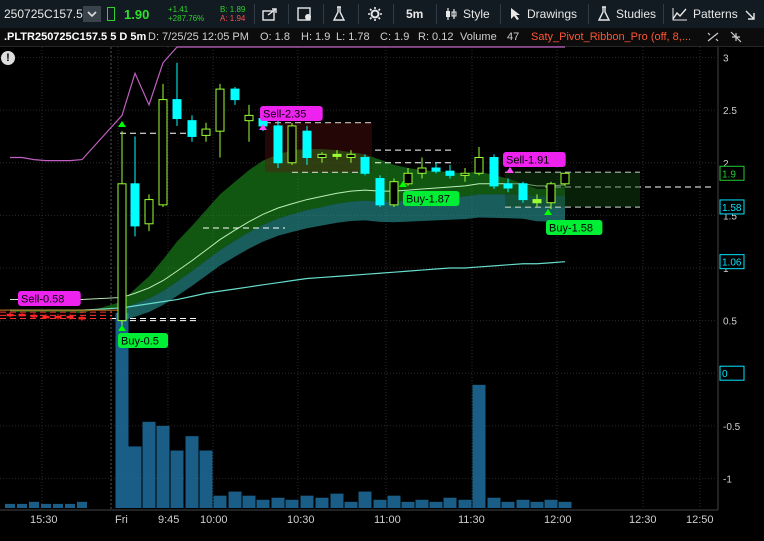  What do you see at coordinates (428, 200) in the screenshot?
I see `buy-signal-label: Buy-1.87` at bounding box center [428, 200].